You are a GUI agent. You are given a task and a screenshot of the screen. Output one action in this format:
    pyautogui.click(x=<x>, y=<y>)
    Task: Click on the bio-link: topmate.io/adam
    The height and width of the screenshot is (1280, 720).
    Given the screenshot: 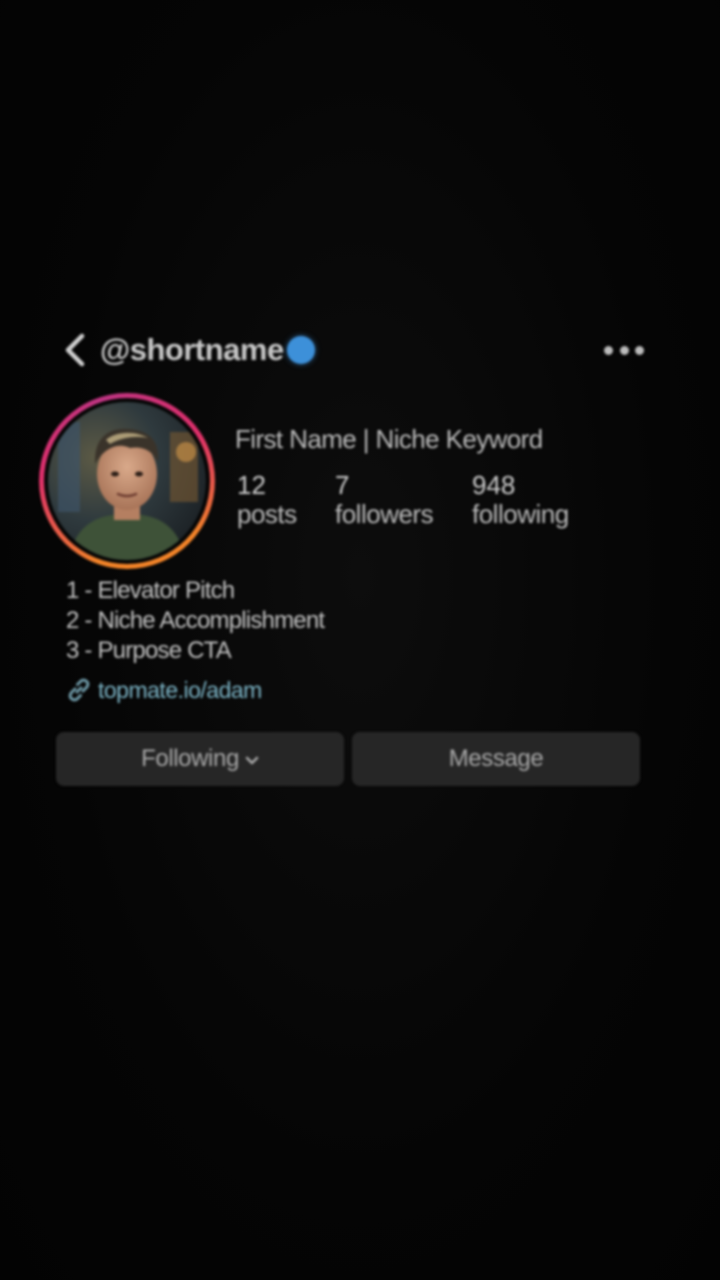 What is the action you would take?
    pyautogui.click(x=164, y=690)
    